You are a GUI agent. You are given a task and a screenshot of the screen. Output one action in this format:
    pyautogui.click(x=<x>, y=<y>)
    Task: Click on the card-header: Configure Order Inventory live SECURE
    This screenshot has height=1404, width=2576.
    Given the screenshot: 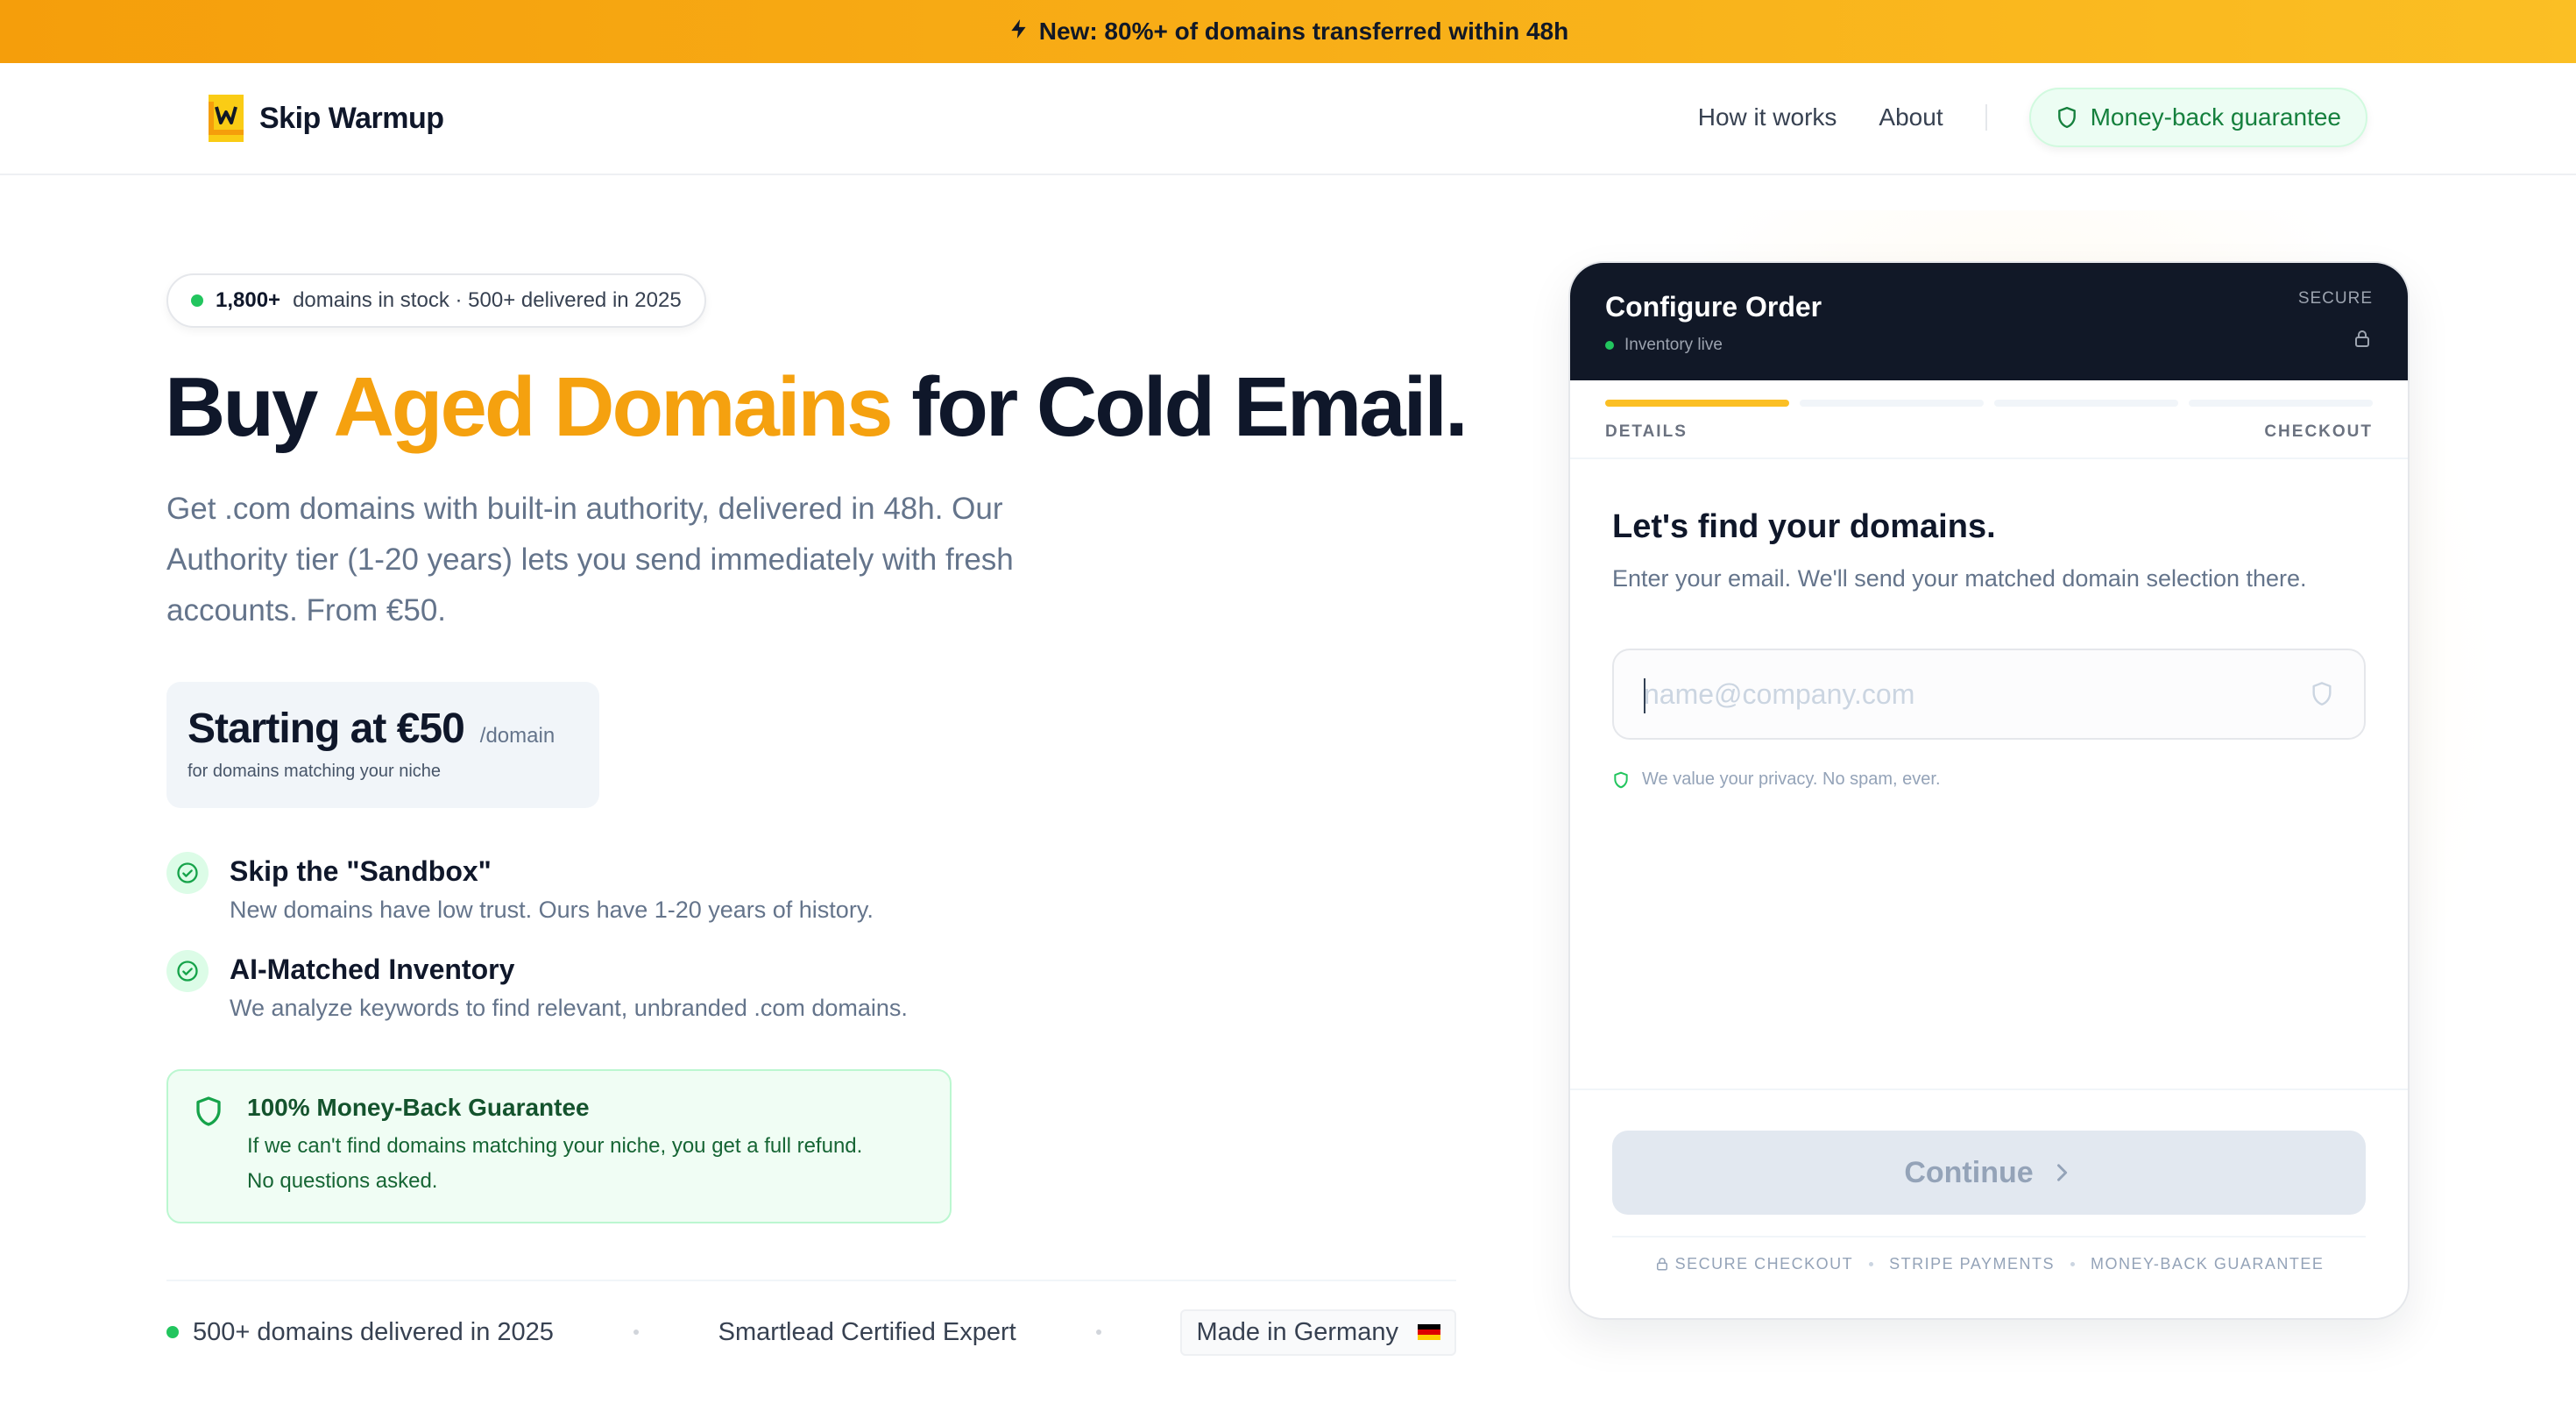 What is the action you would take?
    pyautogui.click(x=1989, y=321)
    